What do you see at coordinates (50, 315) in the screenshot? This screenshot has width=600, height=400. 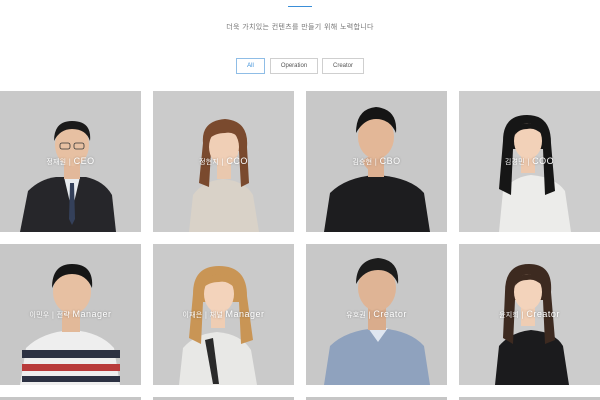 I see `member-name: 이민우 | 전략` at bounding box center [50, 315].